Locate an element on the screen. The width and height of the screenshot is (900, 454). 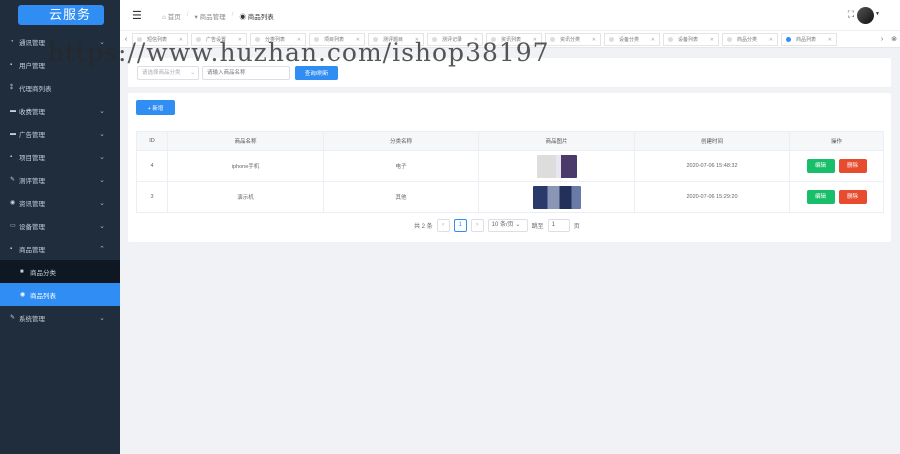
breadcrumb: ⌂ 首页 / ▾ 商品管理 / ◉ 商品列表 is located at coordinates (218, 16).